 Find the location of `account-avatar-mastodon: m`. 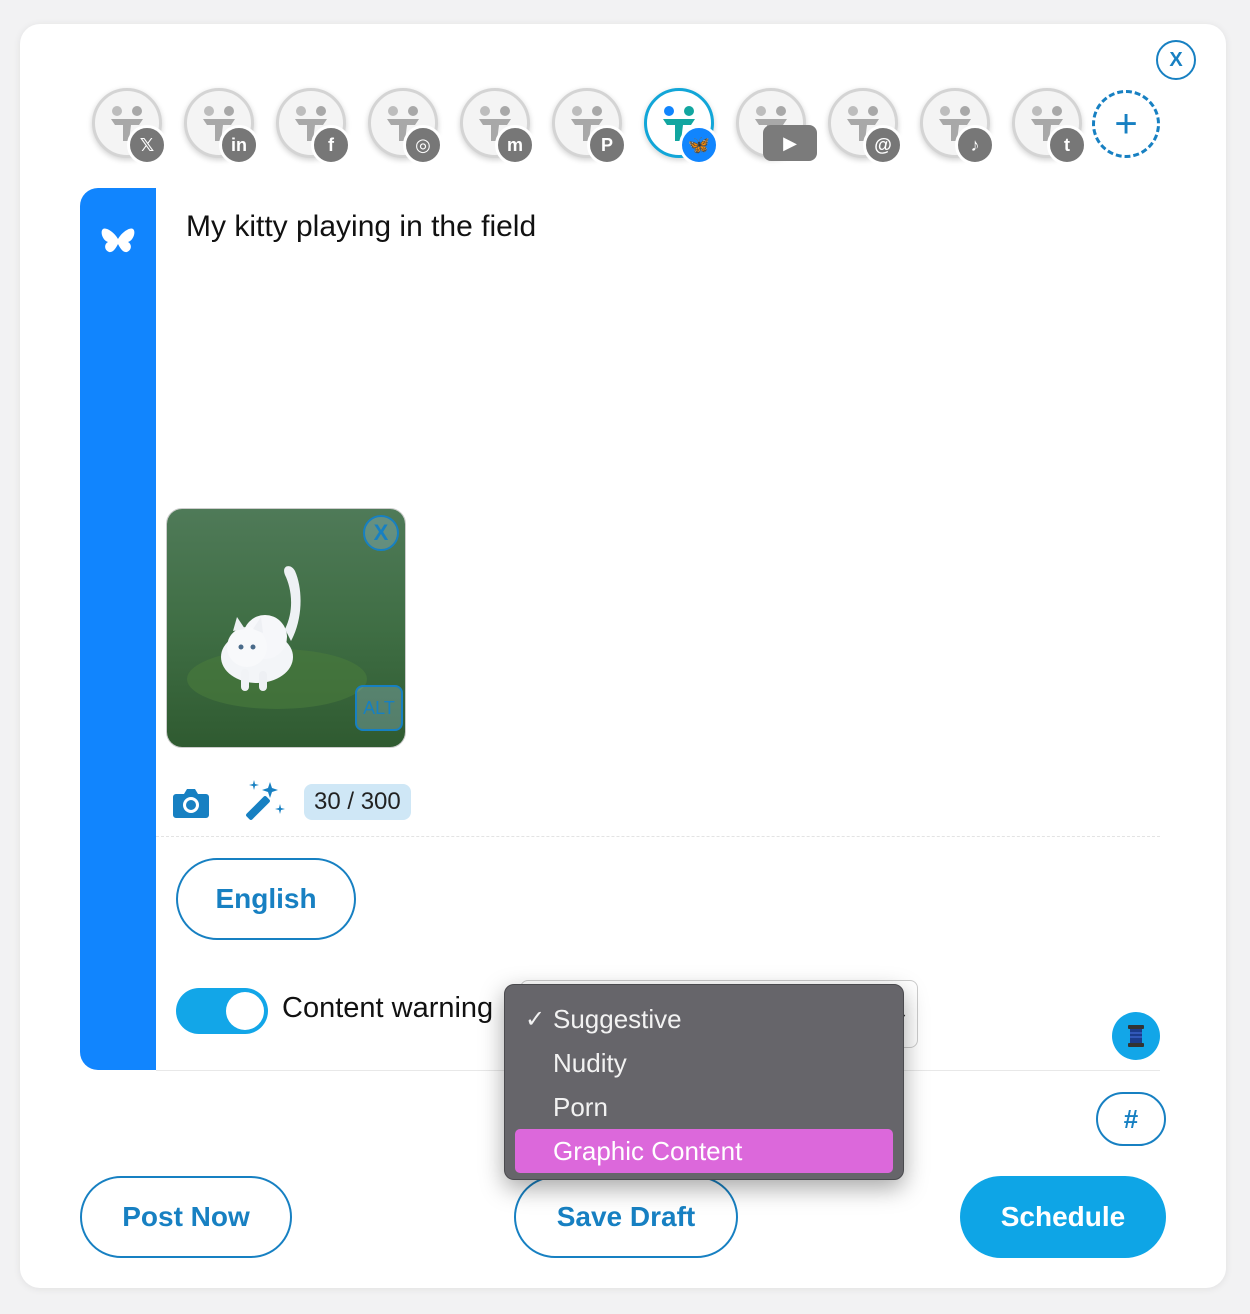

account-avatar-mastodon: m is located at coordinates (497, 126).